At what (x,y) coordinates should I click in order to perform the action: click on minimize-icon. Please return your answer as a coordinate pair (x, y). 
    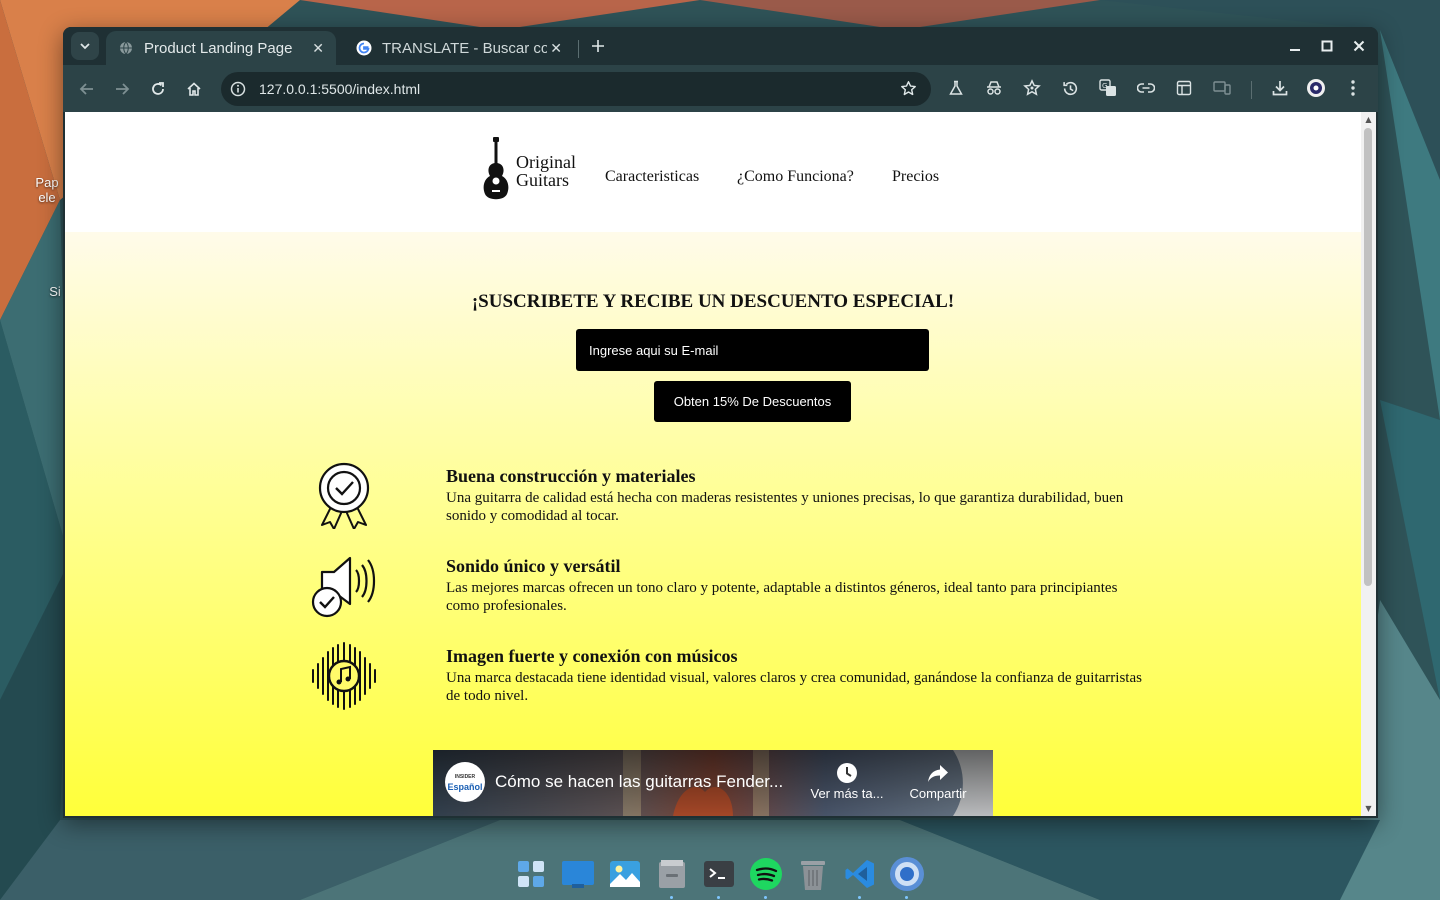
    Looking at the image, I should click on (1295, 50).